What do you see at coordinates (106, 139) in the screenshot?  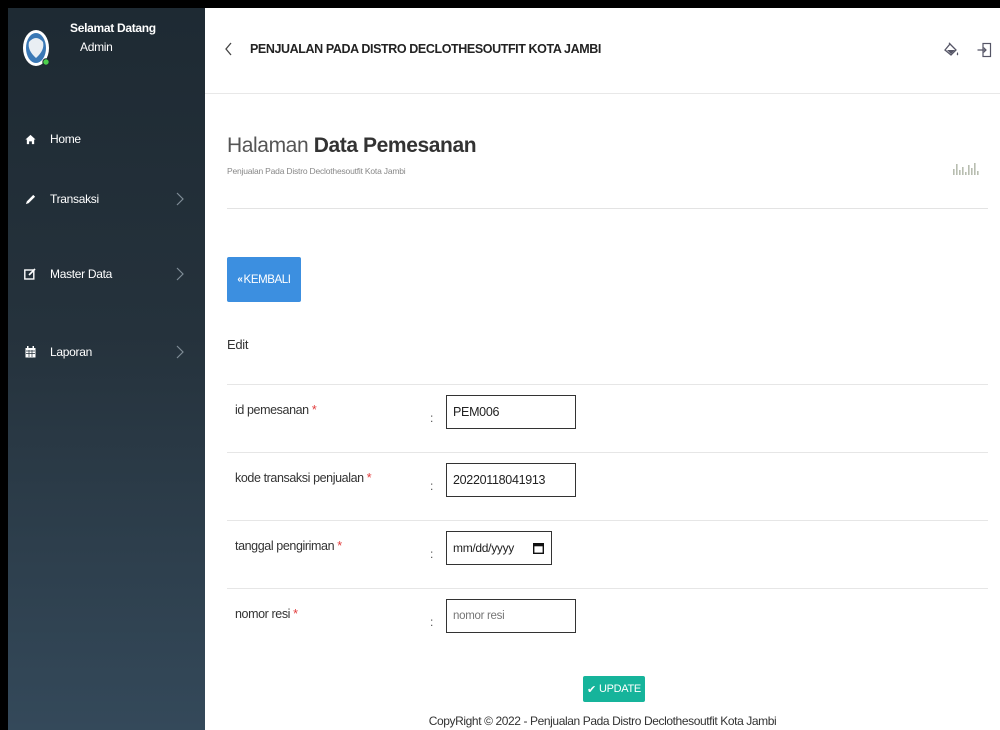 I see `sidebar-item-home: Home` at bounding box center [106, 139].